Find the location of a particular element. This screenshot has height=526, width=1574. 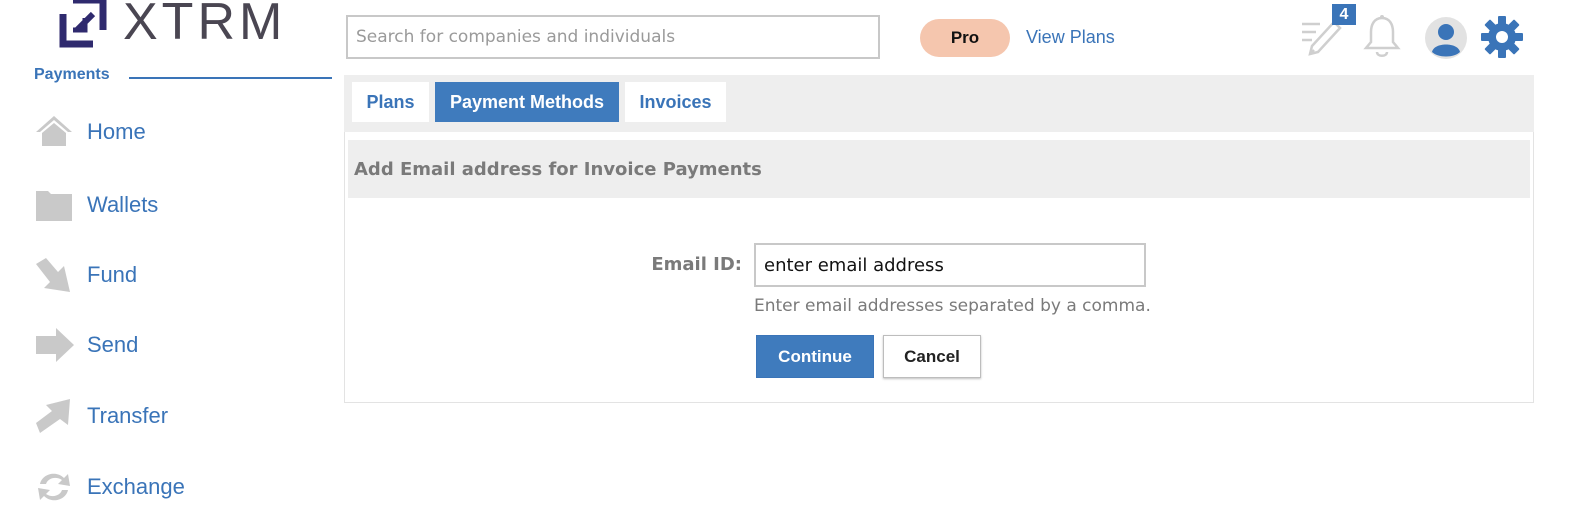

sidebar-item-exchange: Exchange is located at coordinates (109, 487).